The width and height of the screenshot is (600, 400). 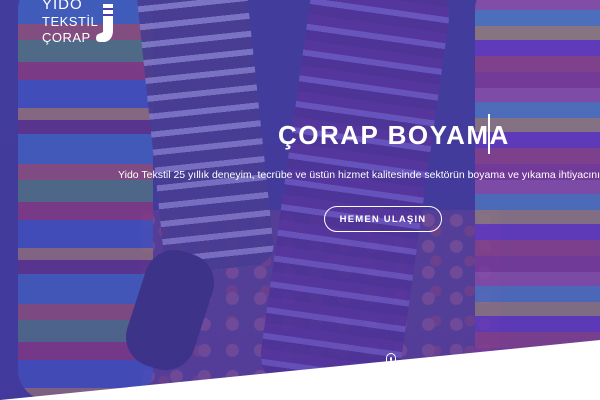 I want to click on title-divider, so click(x=489, y=134).